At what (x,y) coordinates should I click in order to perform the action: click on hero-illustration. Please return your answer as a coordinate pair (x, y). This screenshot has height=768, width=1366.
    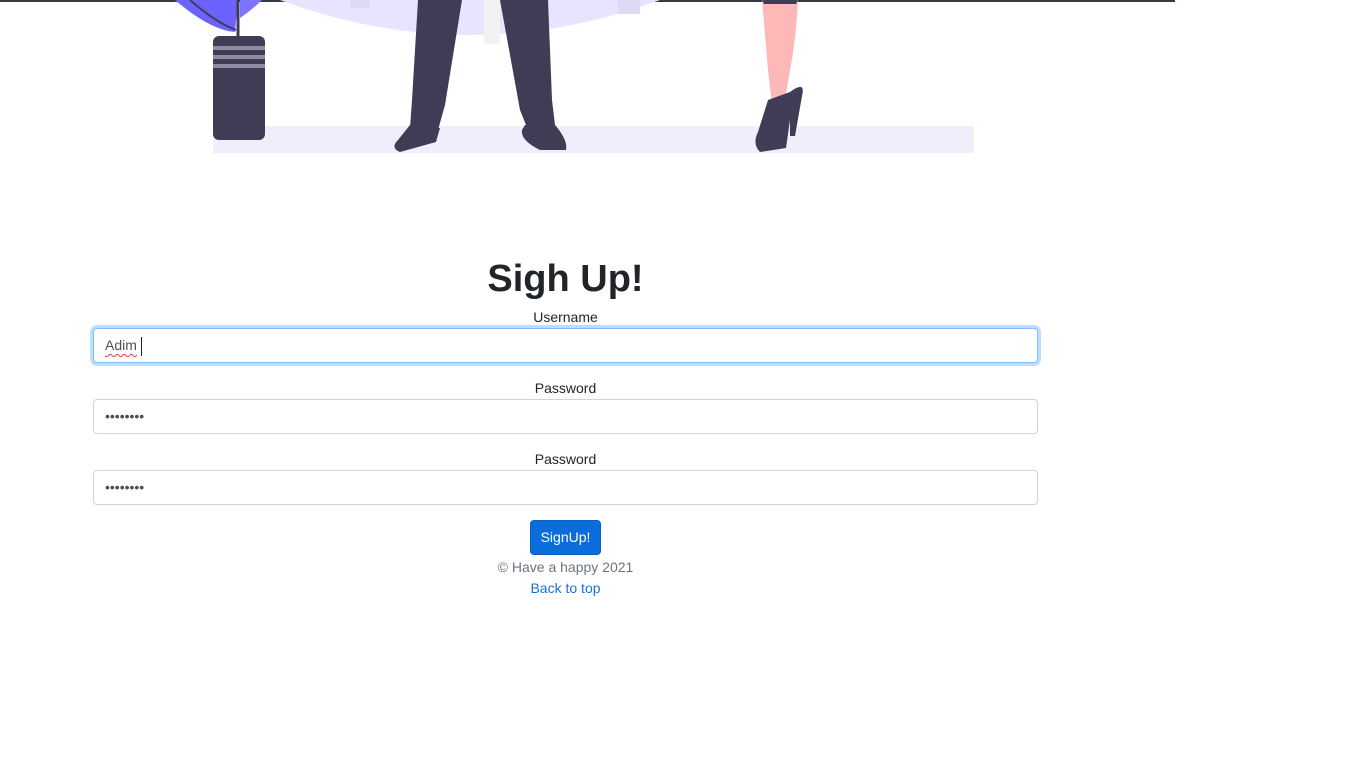
    Looking at the image, I should click on (574, 76).